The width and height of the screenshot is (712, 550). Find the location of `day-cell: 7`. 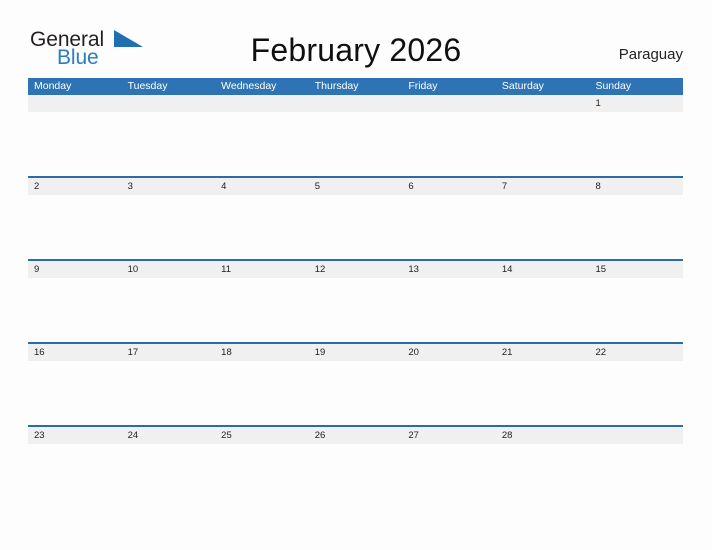

day-cell: 7 is located at coordinates (543, 186).